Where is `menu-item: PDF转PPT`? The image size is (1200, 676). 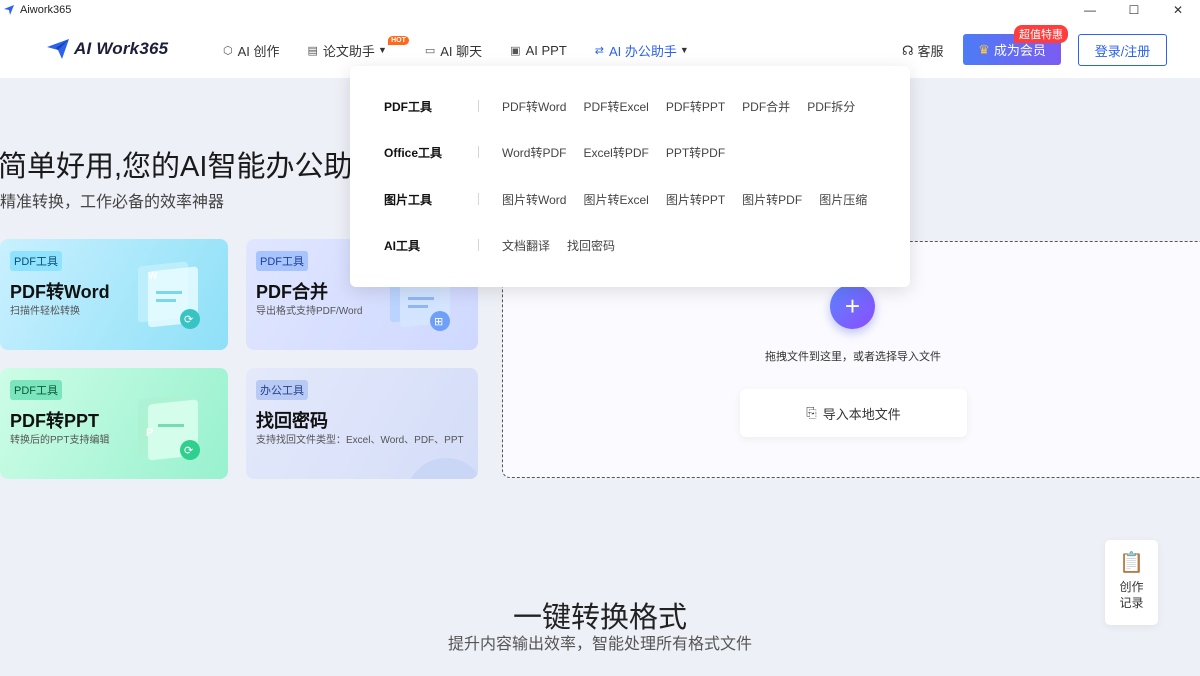
menu-item: PDF转PPT is located at coordinates (695, 106).